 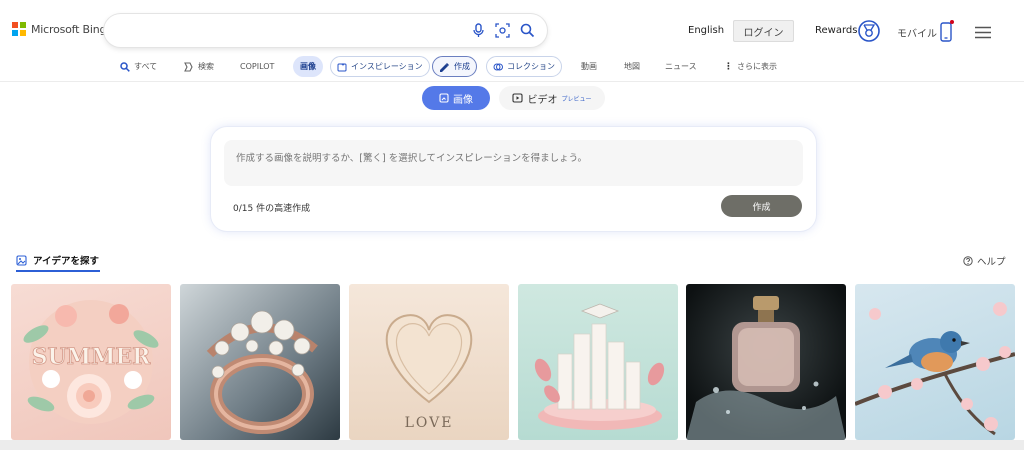 What do you see at coordinates (728, 66) in the screenshot?
I see `more-dots-icon: ⋮` at bounding box center [728, 66].